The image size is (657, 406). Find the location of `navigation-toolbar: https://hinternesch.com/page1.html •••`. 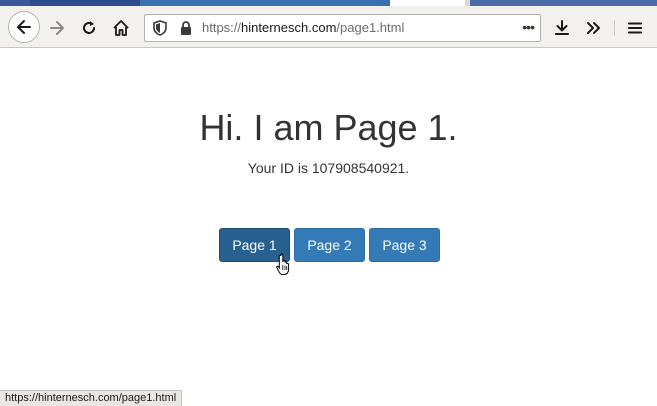

navigation-toolbar: https://hinternesch.com/page1.html ••• is located at coordinates (328, 27).